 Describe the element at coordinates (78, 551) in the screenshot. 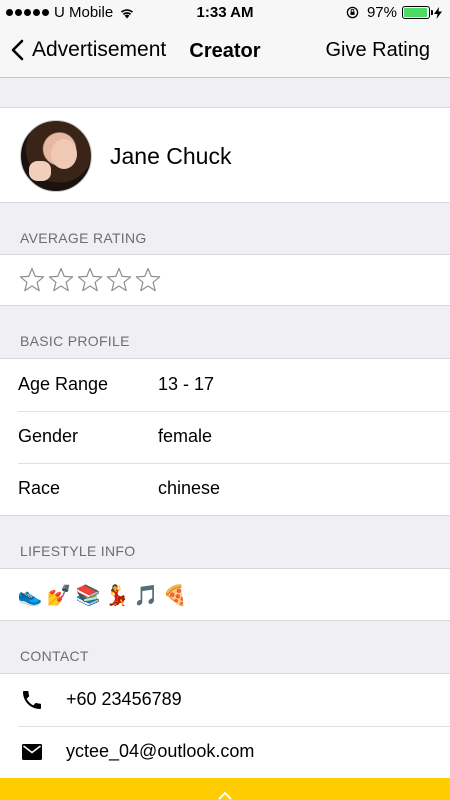

I see `section-header-label: LIFESTYLE INFO` at that location.